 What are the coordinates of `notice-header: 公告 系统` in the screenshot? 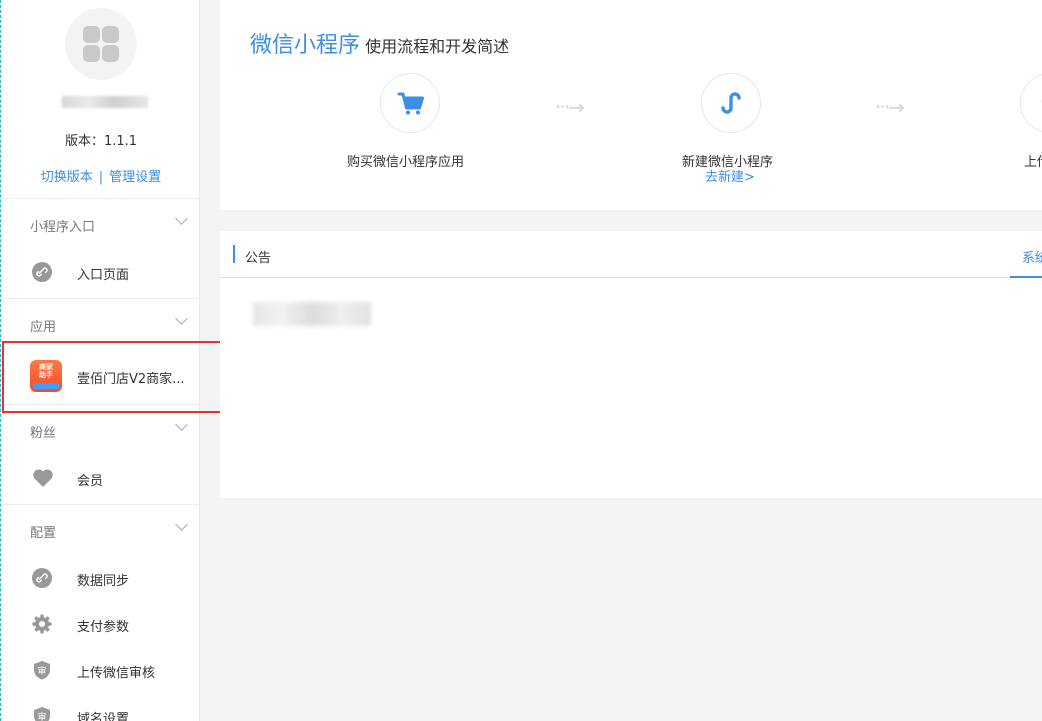 It's located at (631, 254).